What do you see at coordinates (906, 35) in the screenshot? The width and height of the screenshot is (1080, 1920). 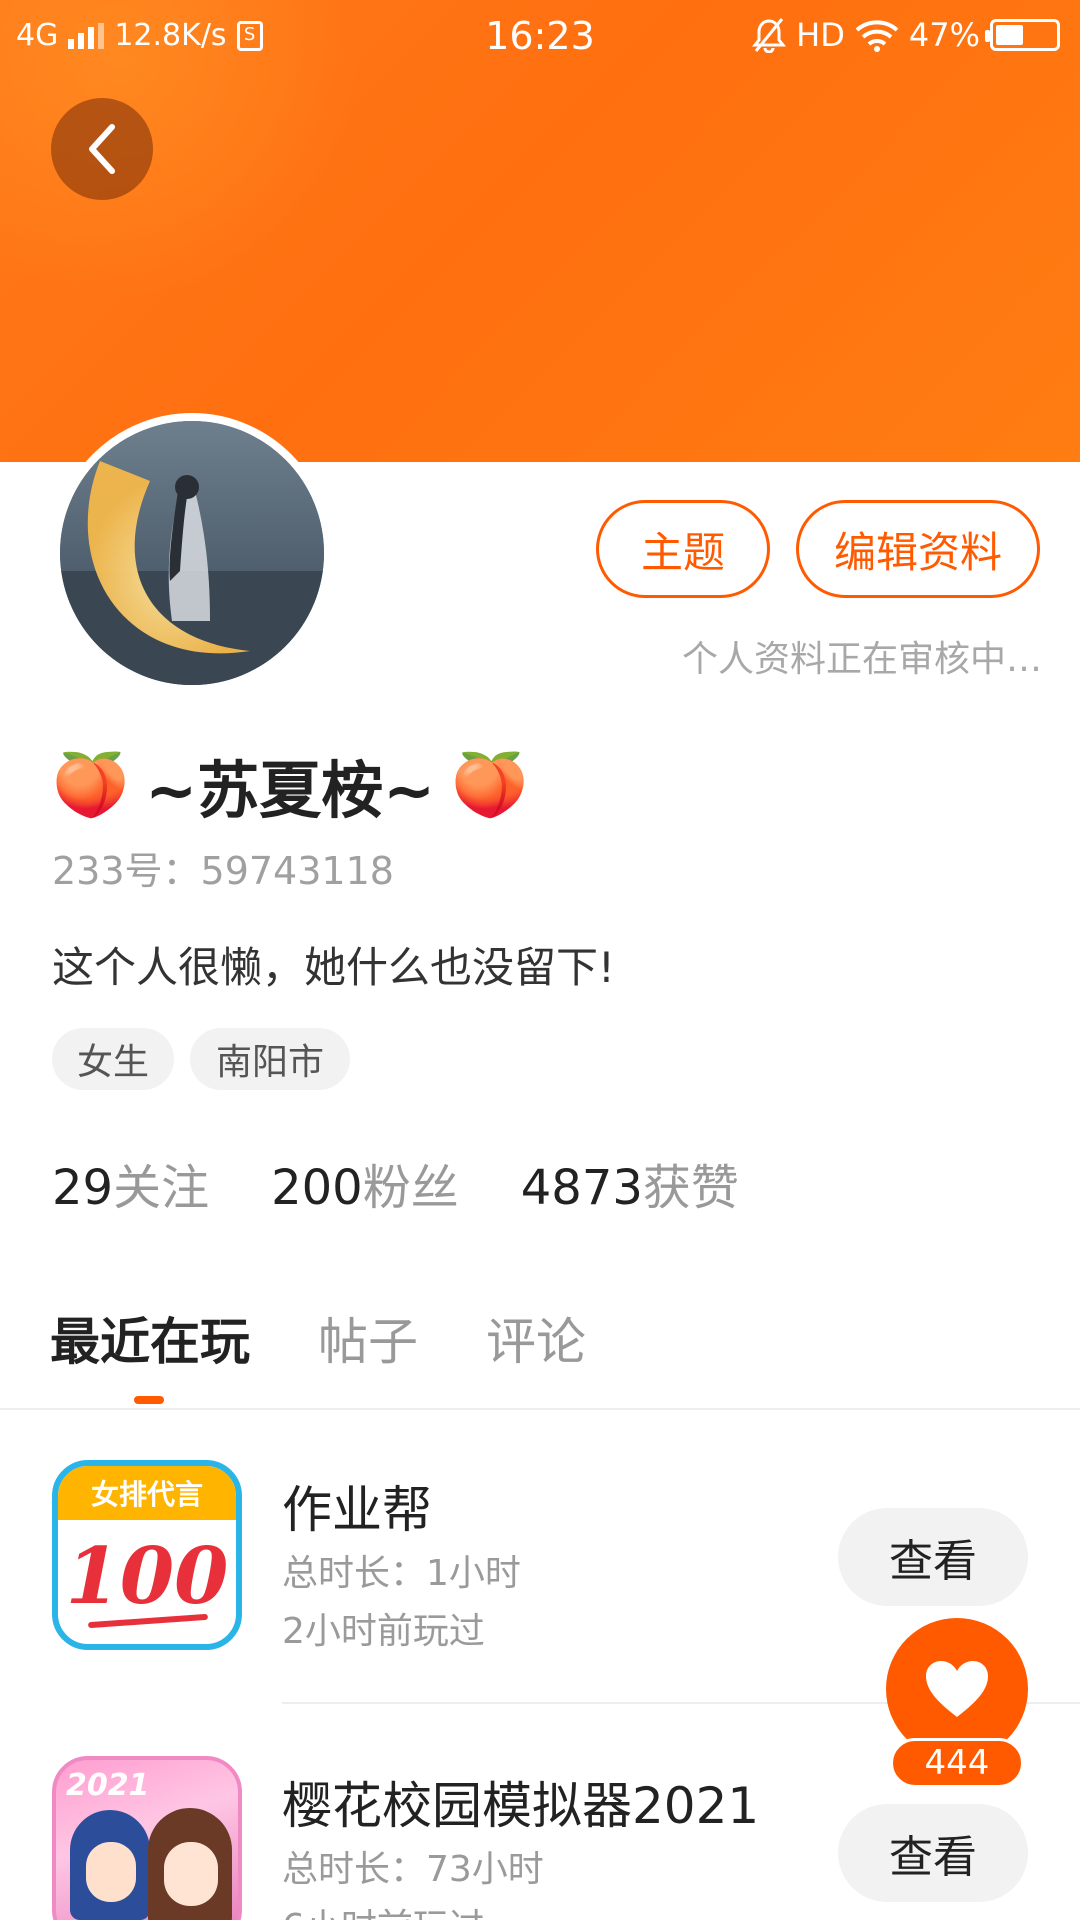 I see `status-right: HD 47%` at bounding box center [906, 35].